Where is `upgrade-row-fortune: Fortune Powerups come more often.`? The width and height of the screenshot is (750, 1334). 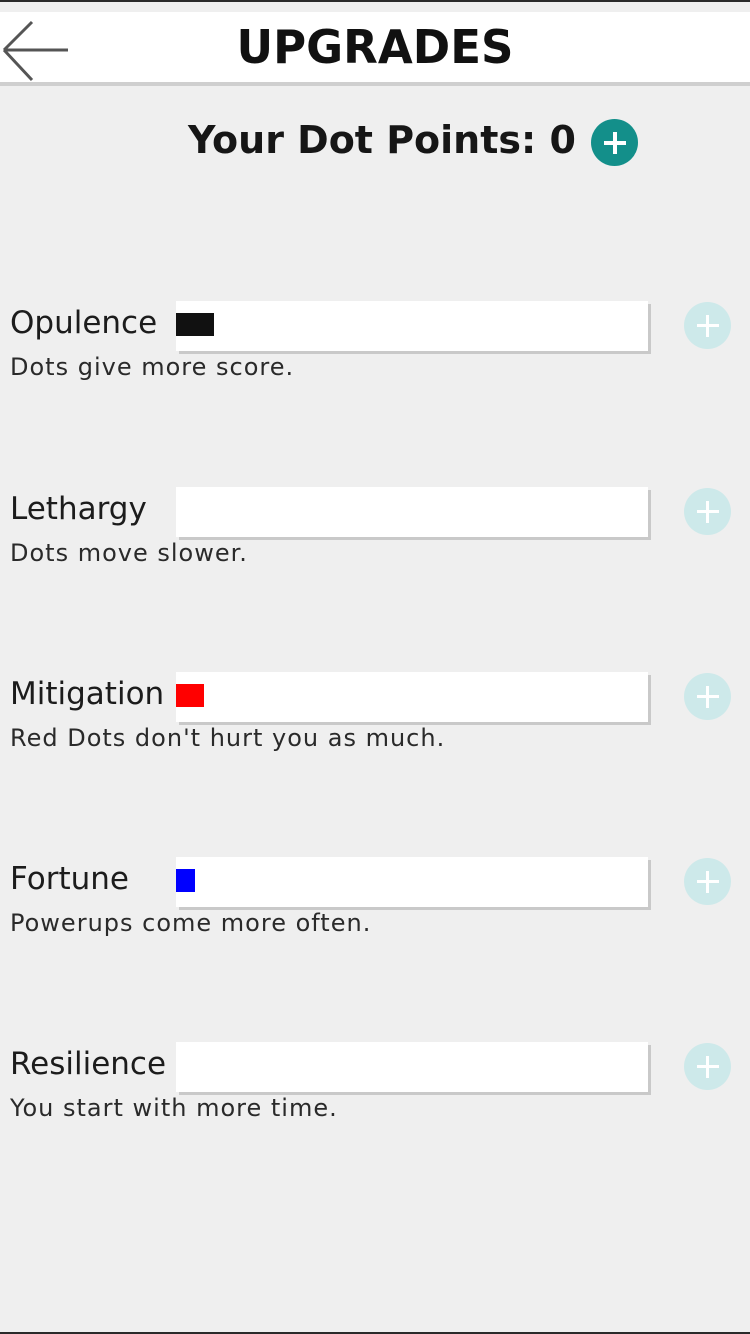 upgrade-row-fortune: Fortune Powerups come more often. is located at coordinates (375, 907).